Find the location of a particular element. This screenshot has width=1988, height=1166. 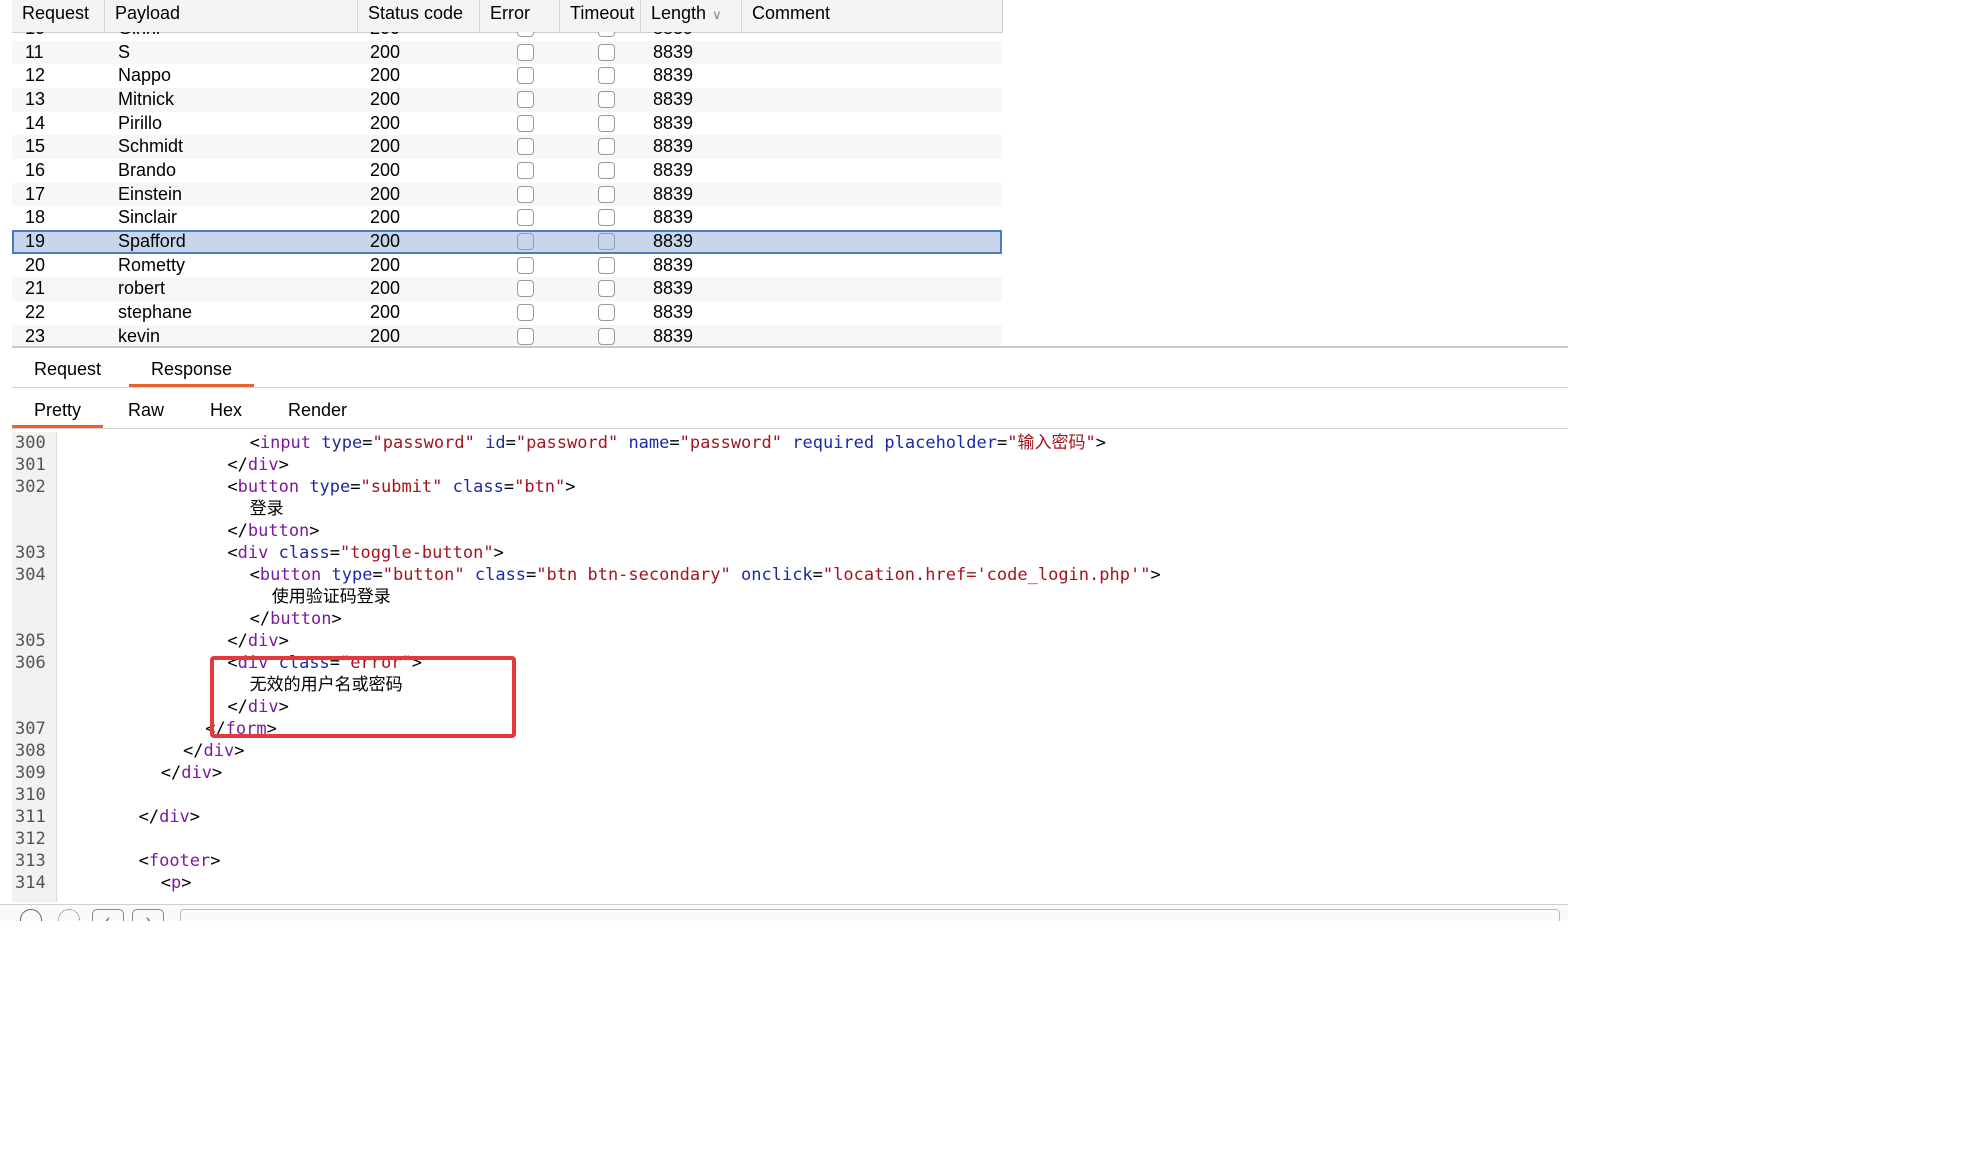

code-token: "toggle-button" is located at coordinates (417, 553).